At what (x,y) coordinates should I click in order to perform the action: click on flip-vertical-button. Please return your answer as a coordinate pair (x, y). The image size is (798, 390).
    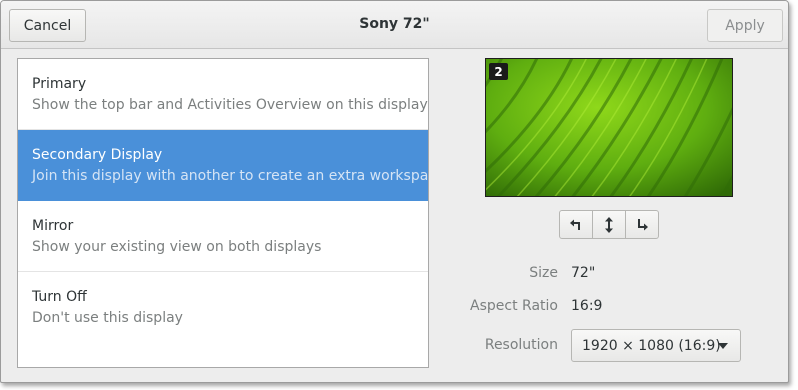
    Looking at the image, I should click on (609, 224).